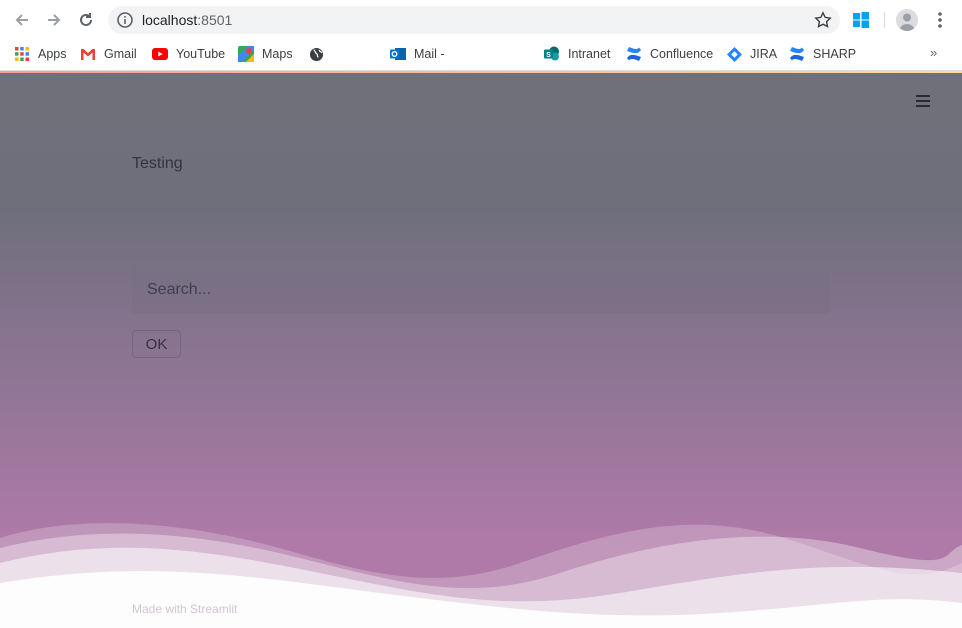 The width and height of the screenshot is (962, 628). I want to click on bookmark-gmail: Gmail, so click(108, 54).